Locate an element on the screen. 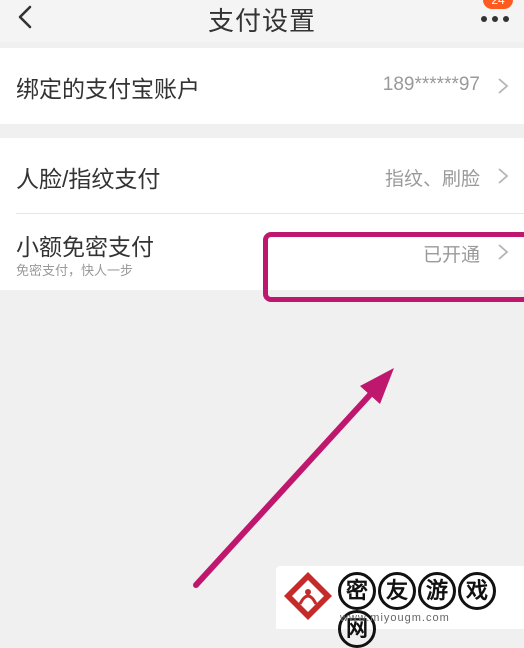 The image size is (524, 648). watermark-logo-icon is located at coordinates (308, 596).